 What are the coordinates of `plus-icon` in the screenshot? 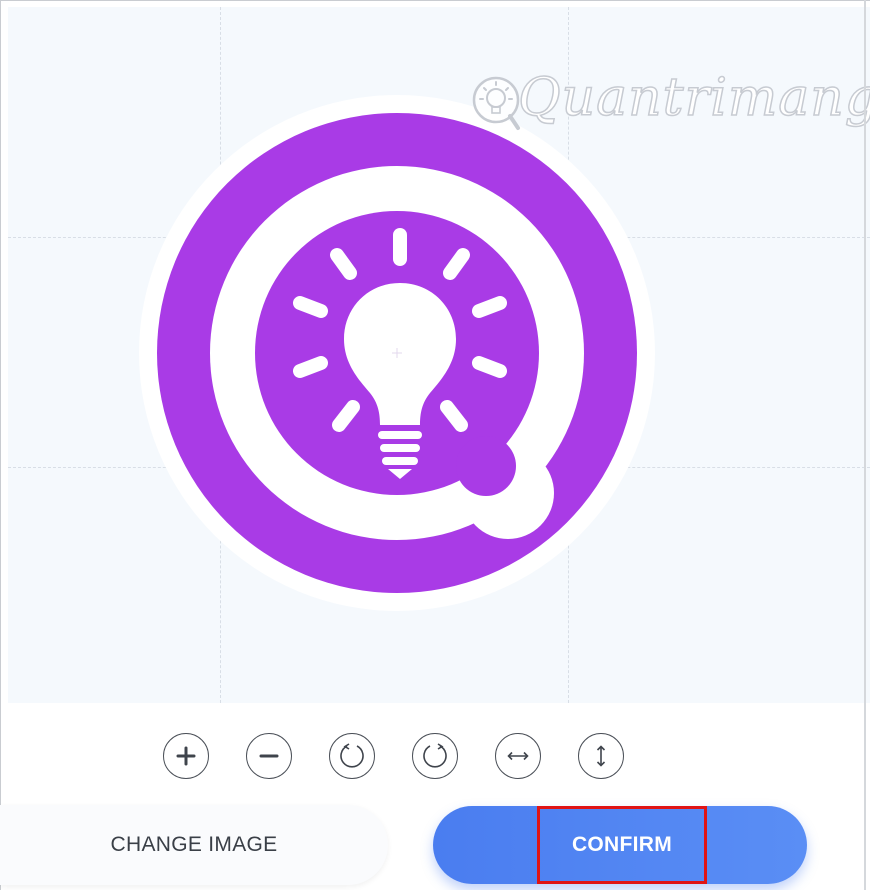 It's located at (186, 756).